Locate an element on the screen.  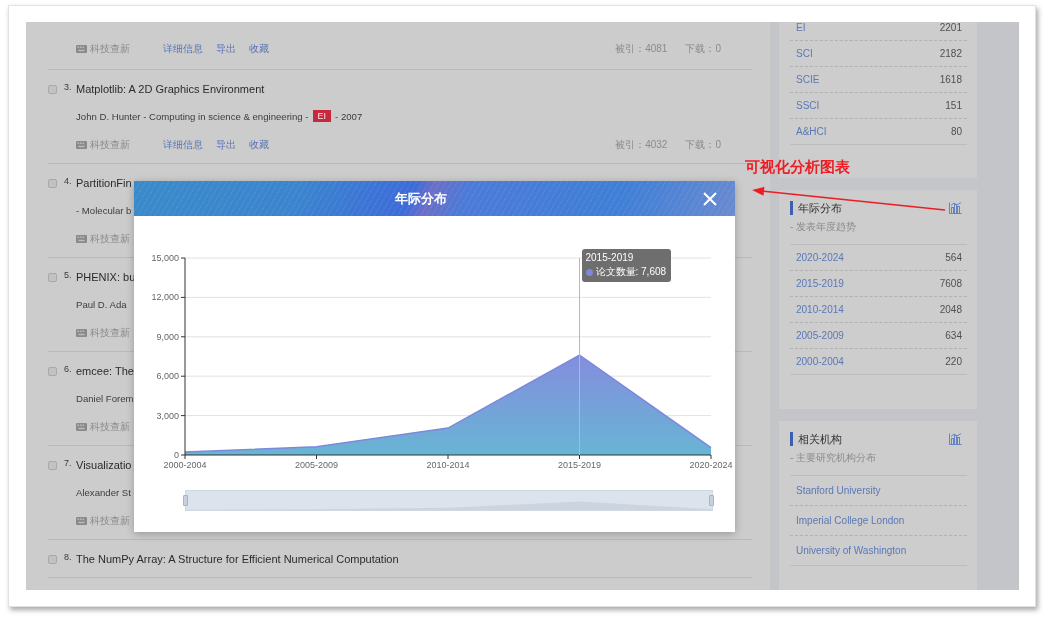
modal-title: 年际分布 is located at coordinates (420, 198).